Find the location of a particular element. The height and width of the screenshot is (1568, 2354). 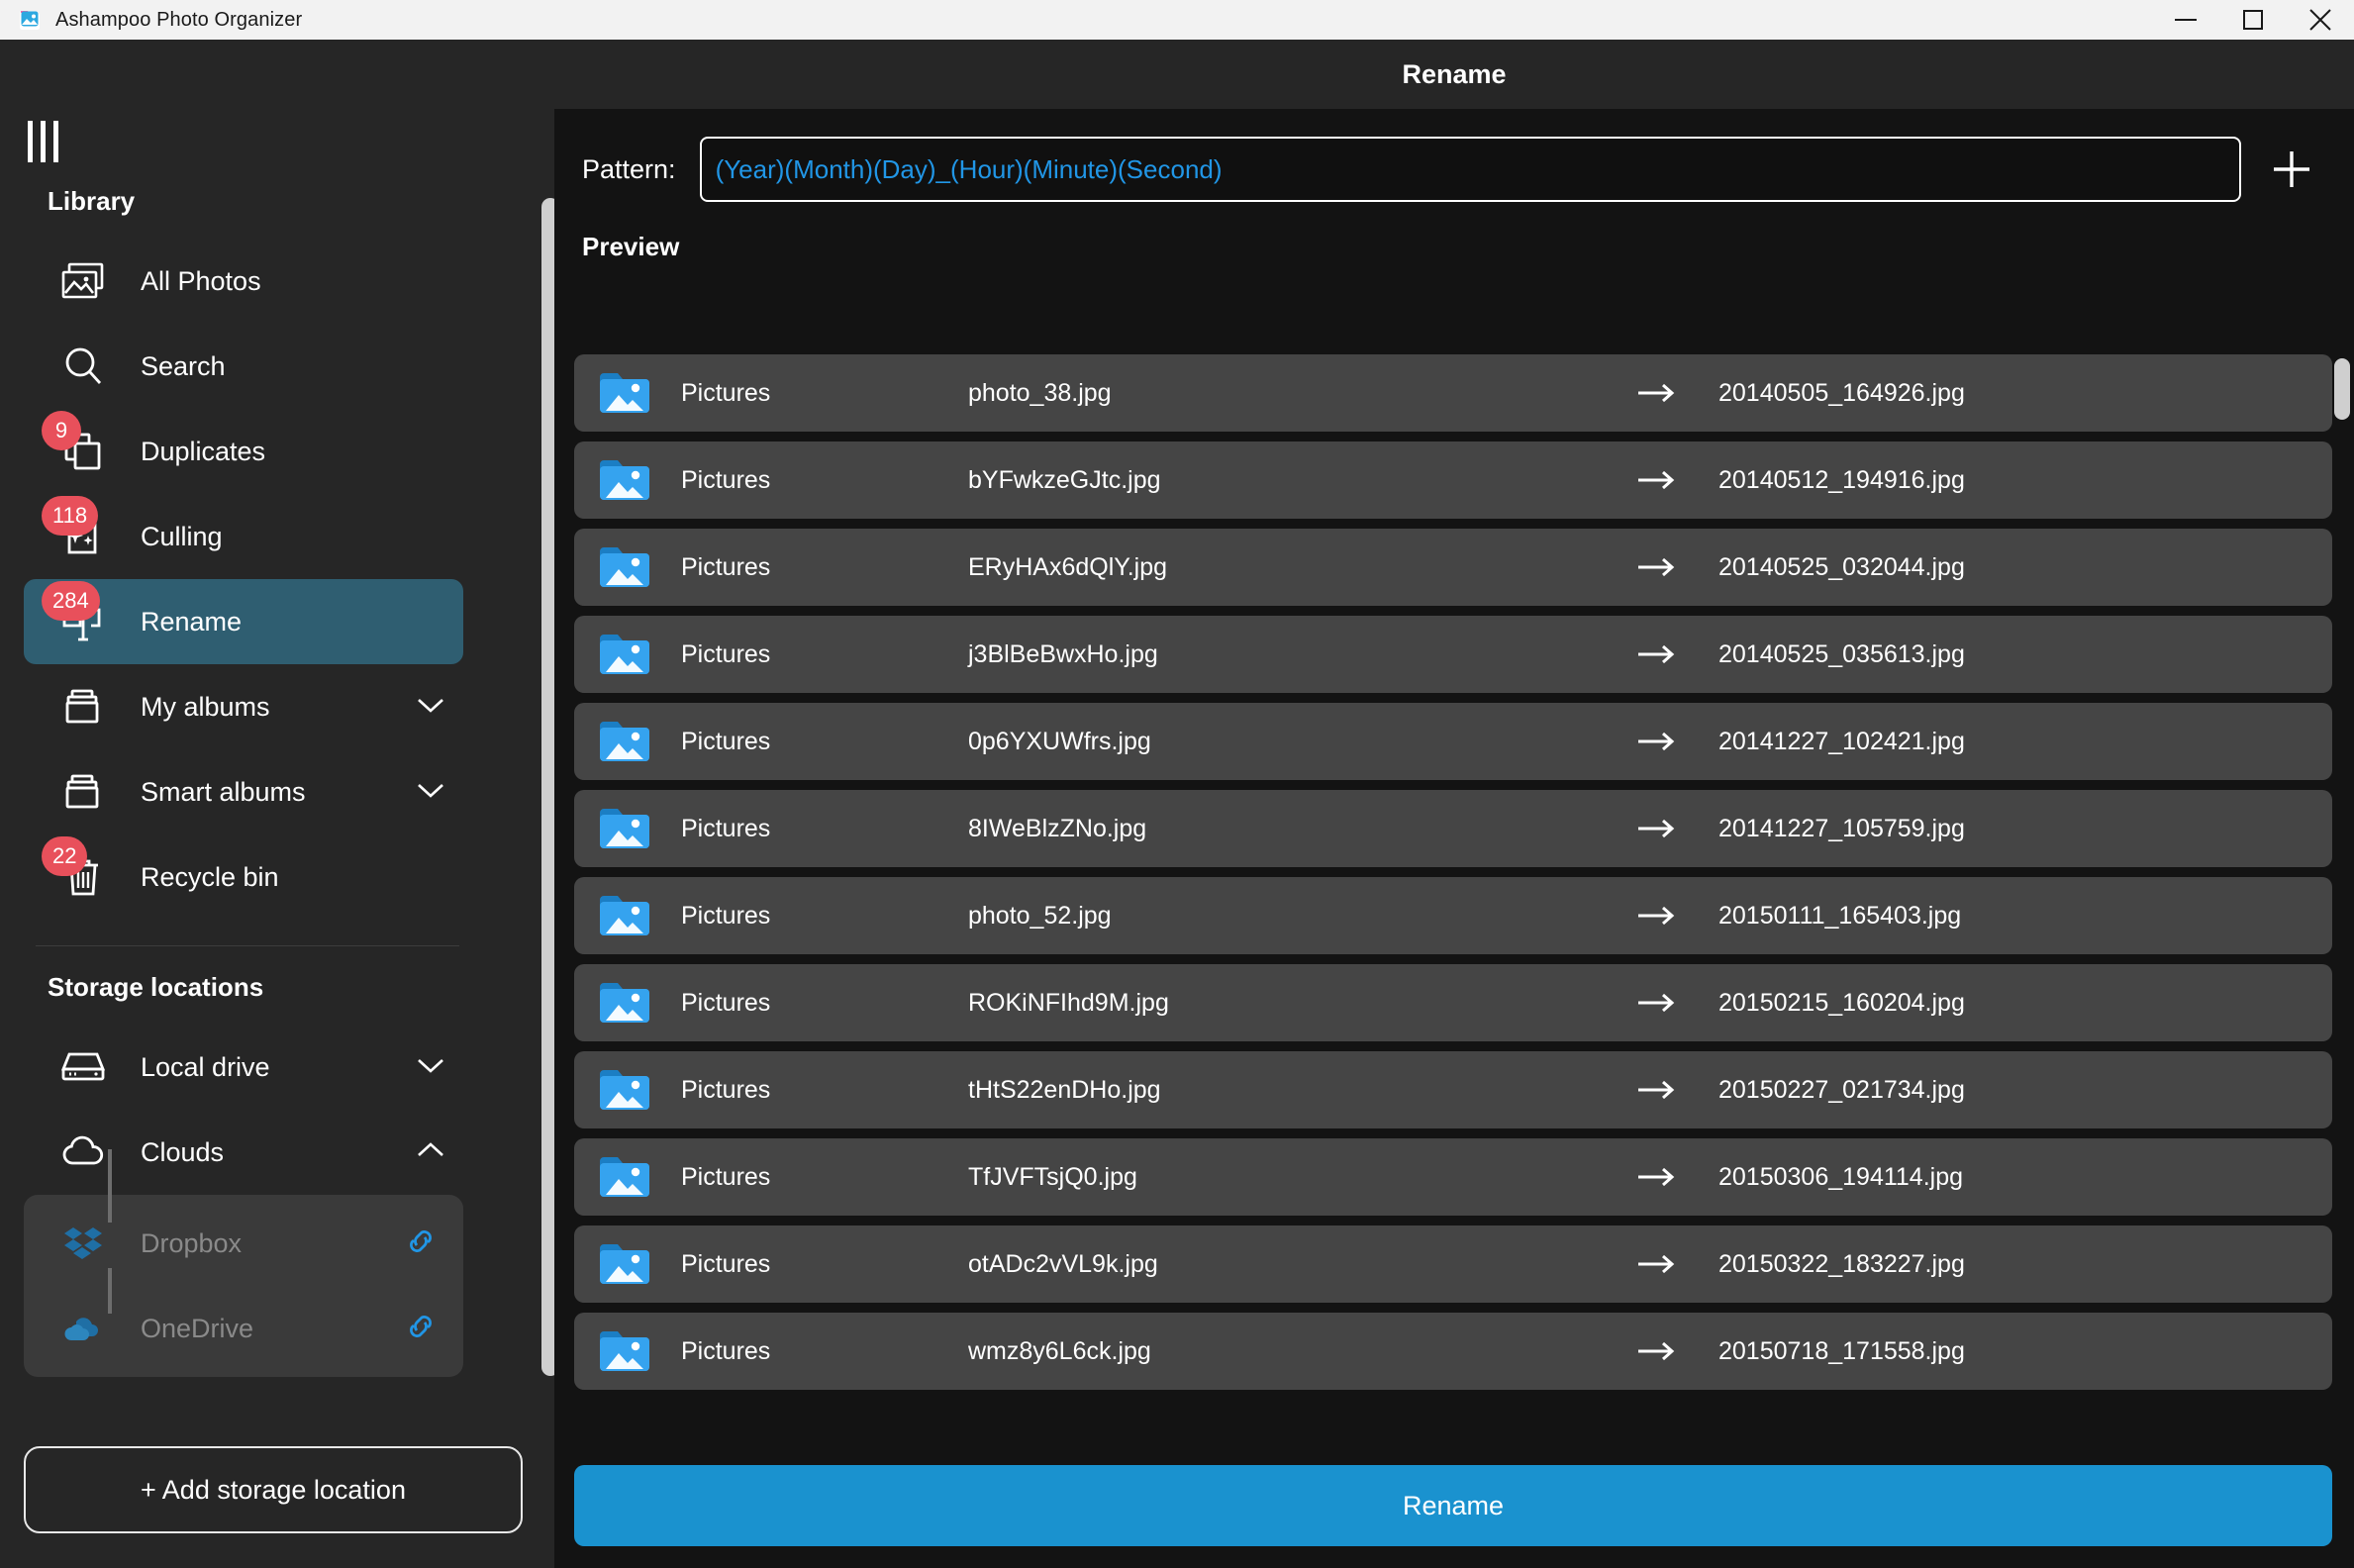

sidebar-item-label: OneDrive is located at coordinates (197, 1328).